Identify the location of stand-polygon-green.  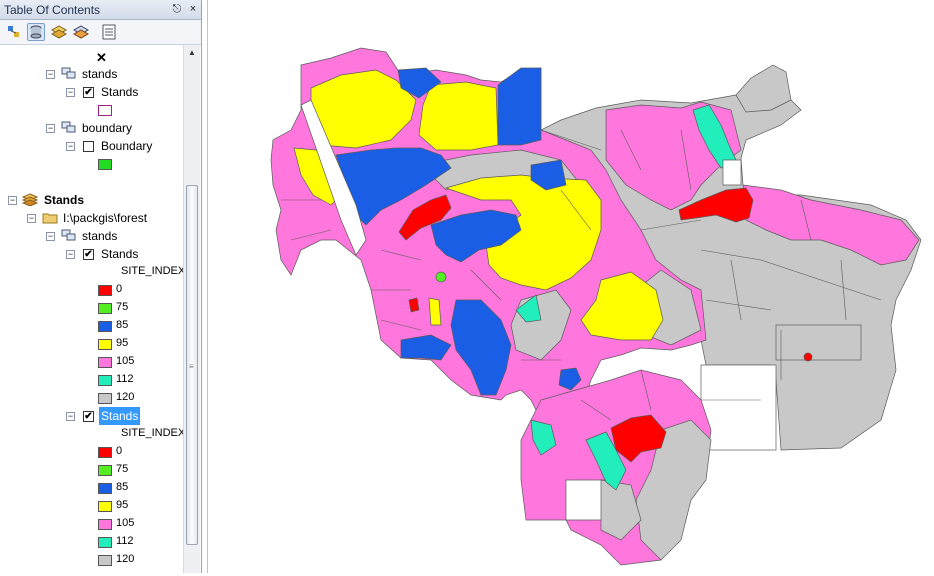
(441, 277).